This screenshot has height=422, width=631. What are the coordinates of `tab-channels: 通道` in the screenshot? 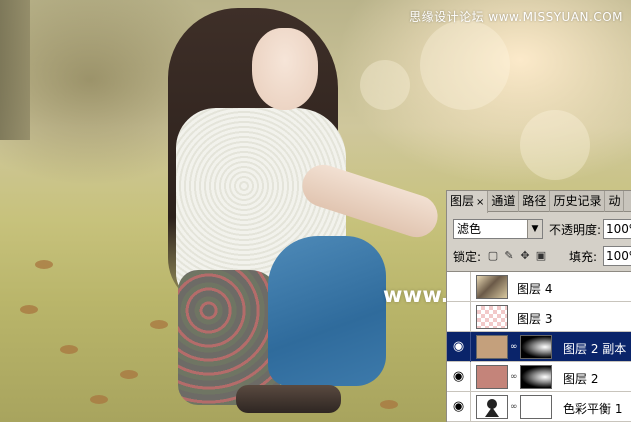 It's located at (504, 201).